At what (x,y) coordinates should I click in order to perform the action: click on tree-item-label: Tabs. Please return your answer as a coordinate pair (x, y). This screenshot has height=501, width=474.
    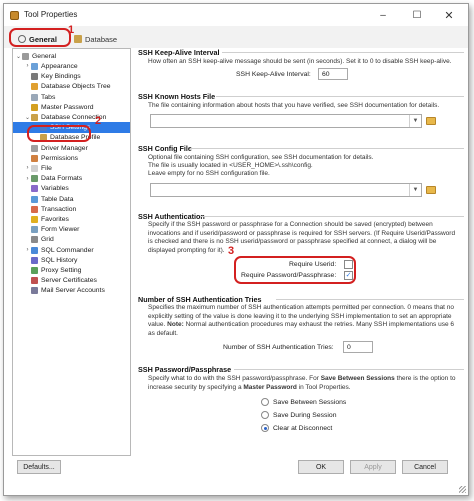
    Looking at the image, I should click on (48, 97).